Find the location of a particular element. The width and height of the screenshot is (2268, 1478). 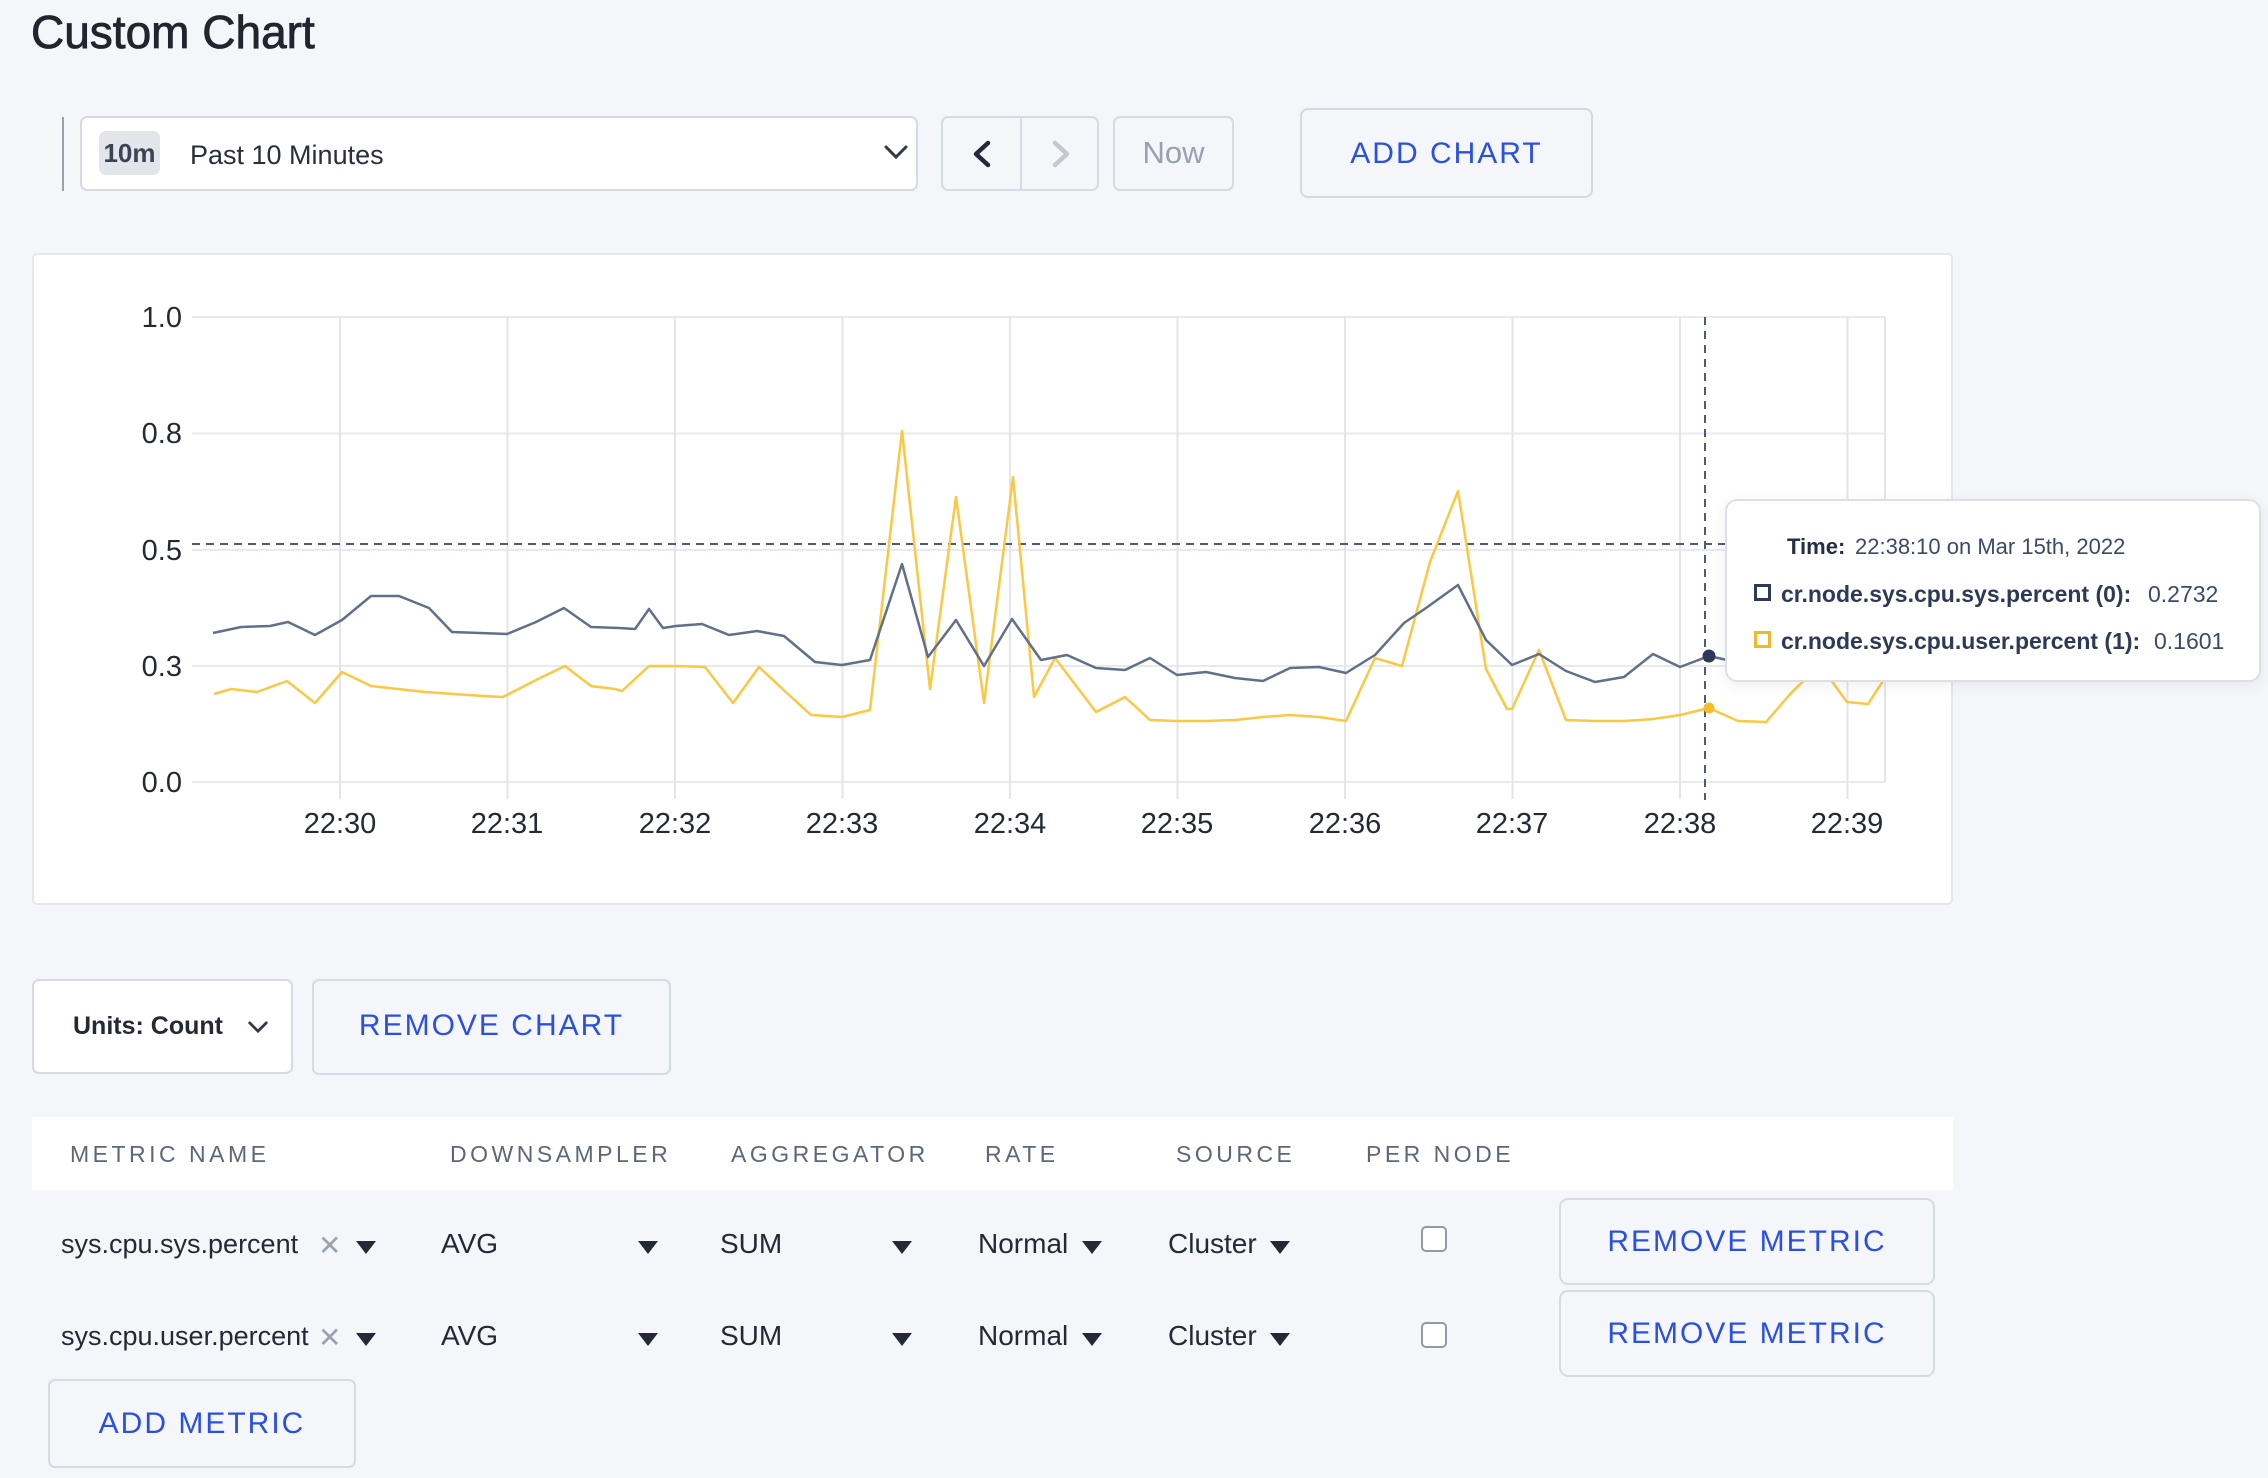

svg-text: 22:31 is located at coordinates (507, 824).